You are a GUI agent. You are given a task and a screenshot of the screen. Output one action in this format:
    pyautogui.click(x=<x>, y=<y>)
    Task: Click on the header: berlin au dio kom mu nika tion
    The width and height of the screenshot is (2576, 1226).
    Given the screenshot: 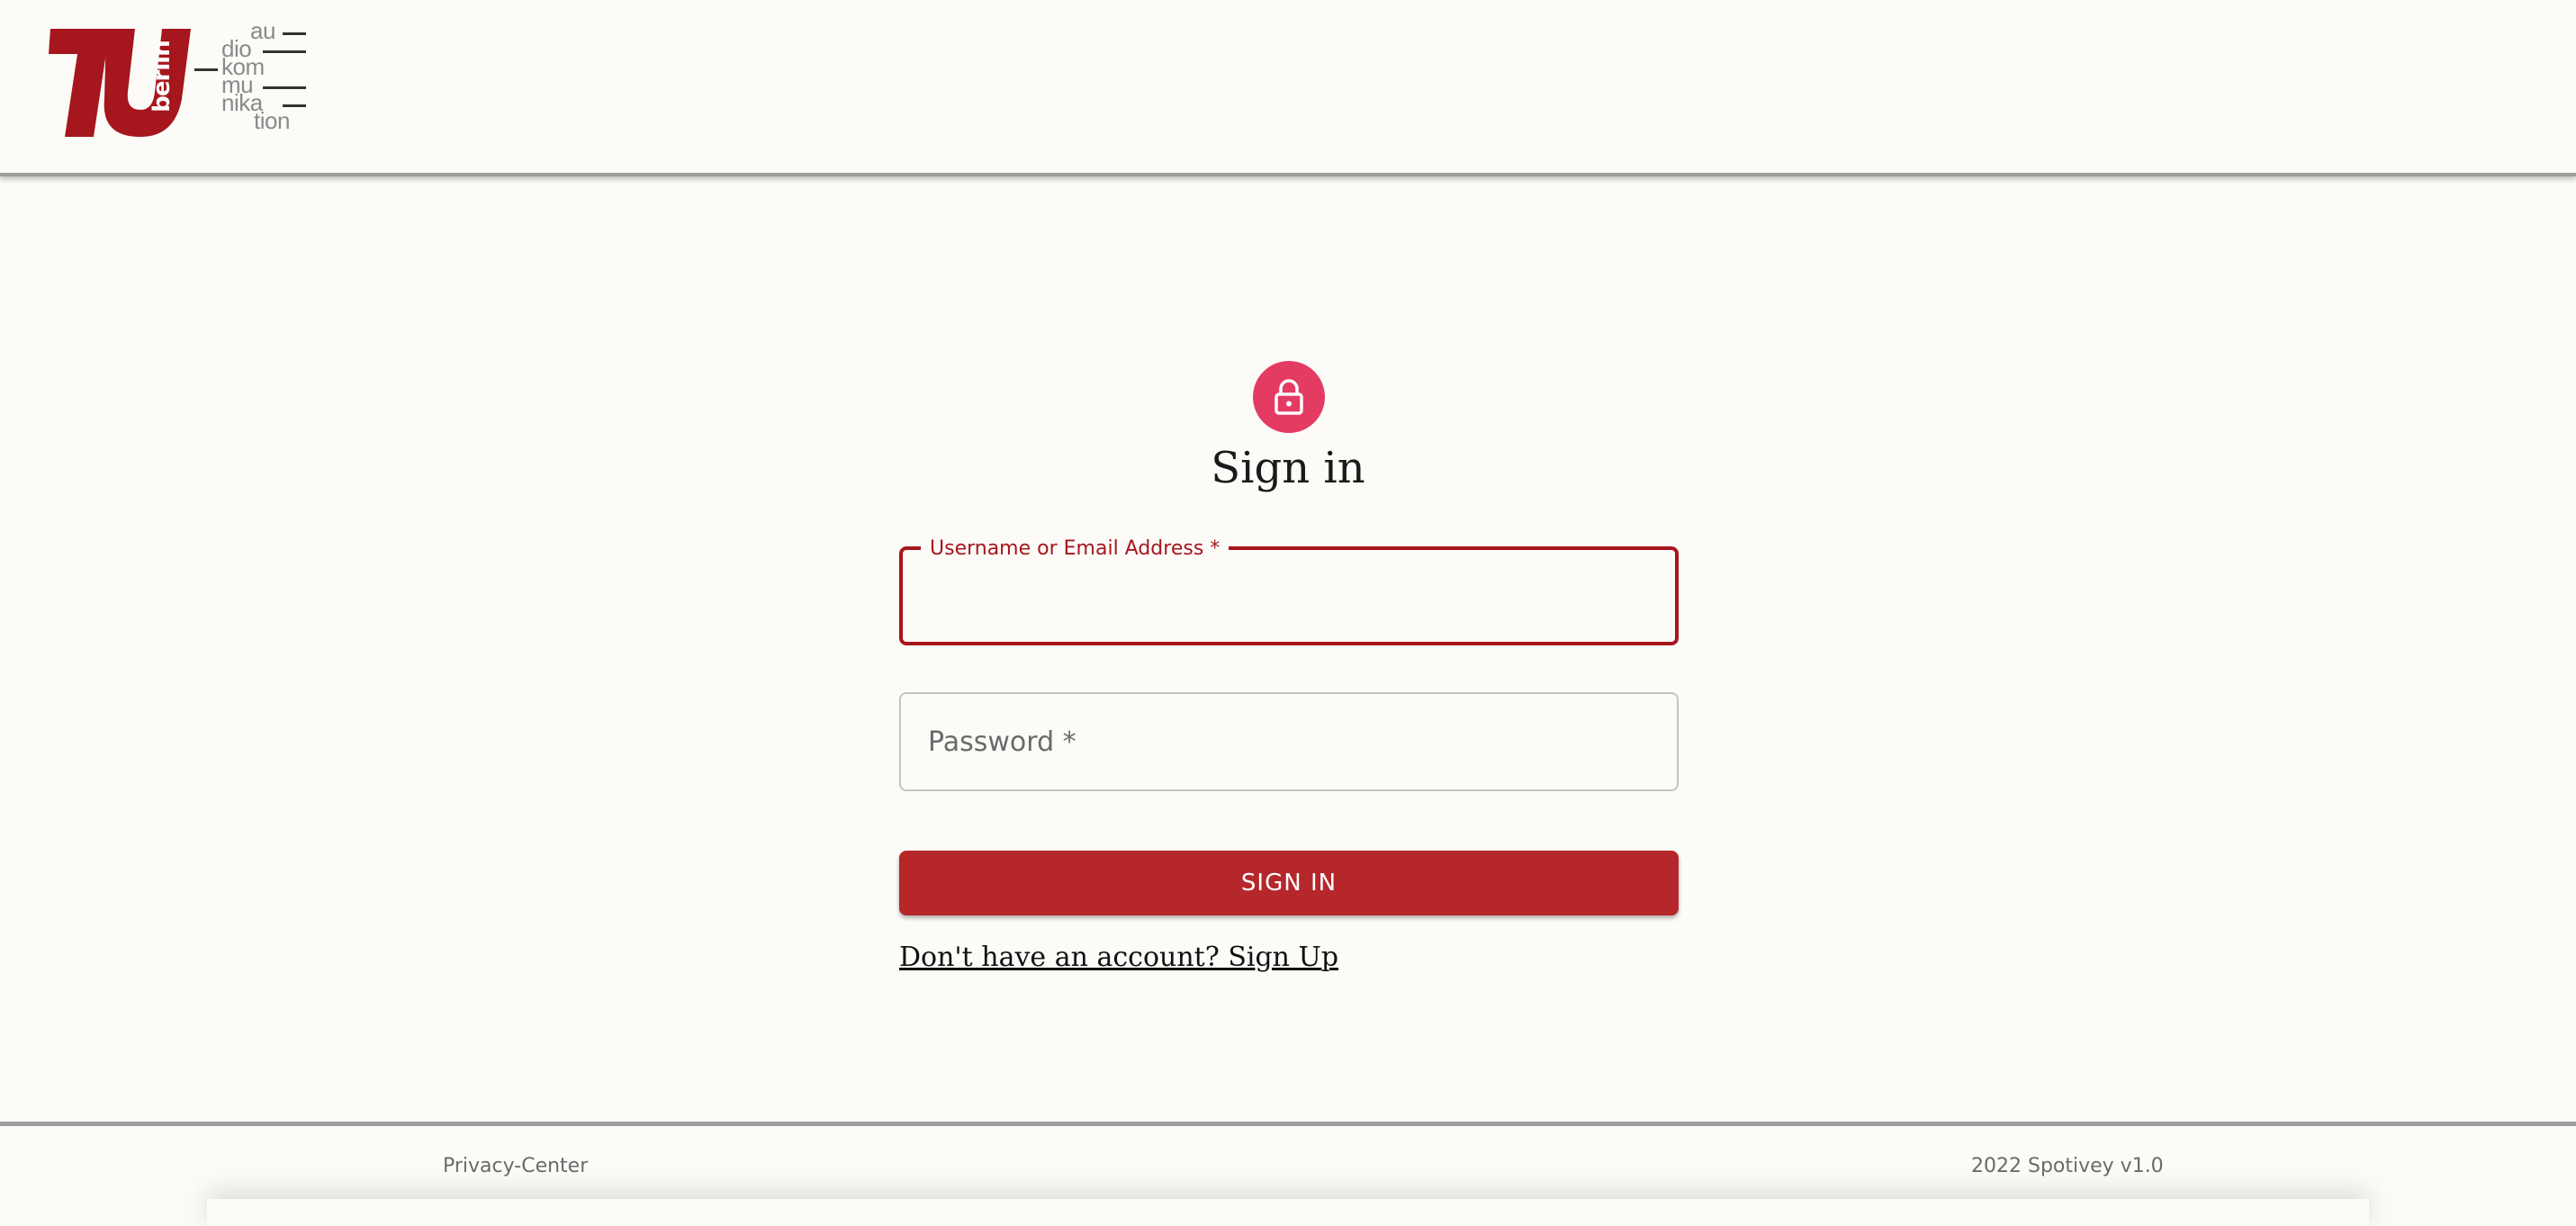 What is the action you would take?
    pyautogui.click(x=1288, y=88)
    